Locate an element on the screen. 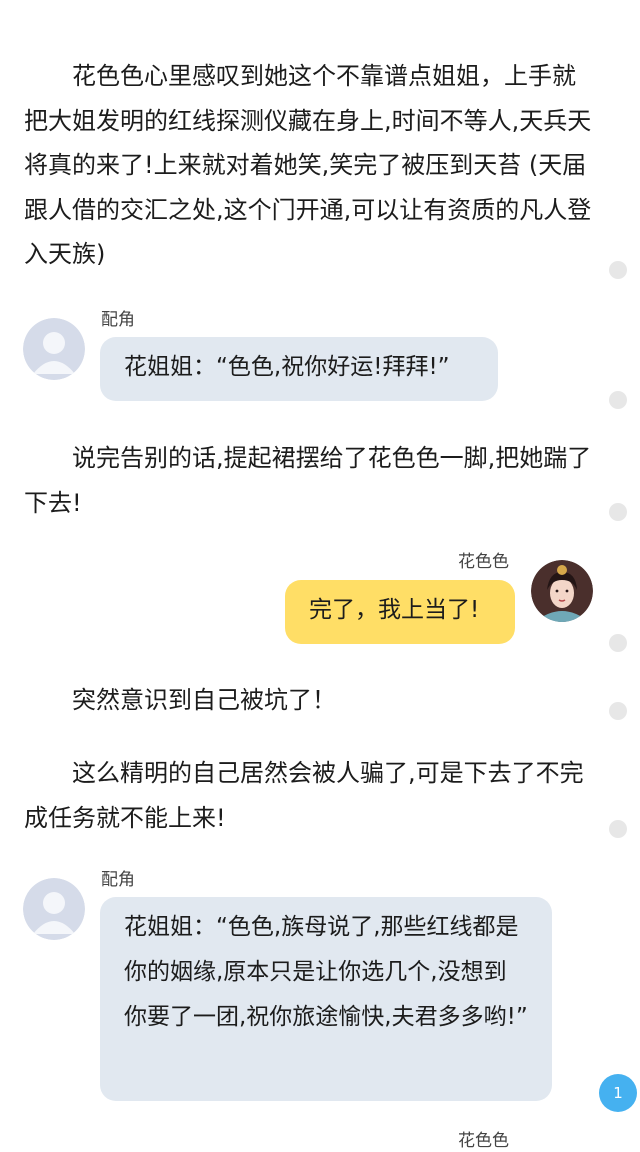 This screenshot has width=640, height=1152. story-paragraph: 突然意识到自己被坑了！ is located at coordinates (204, 700).